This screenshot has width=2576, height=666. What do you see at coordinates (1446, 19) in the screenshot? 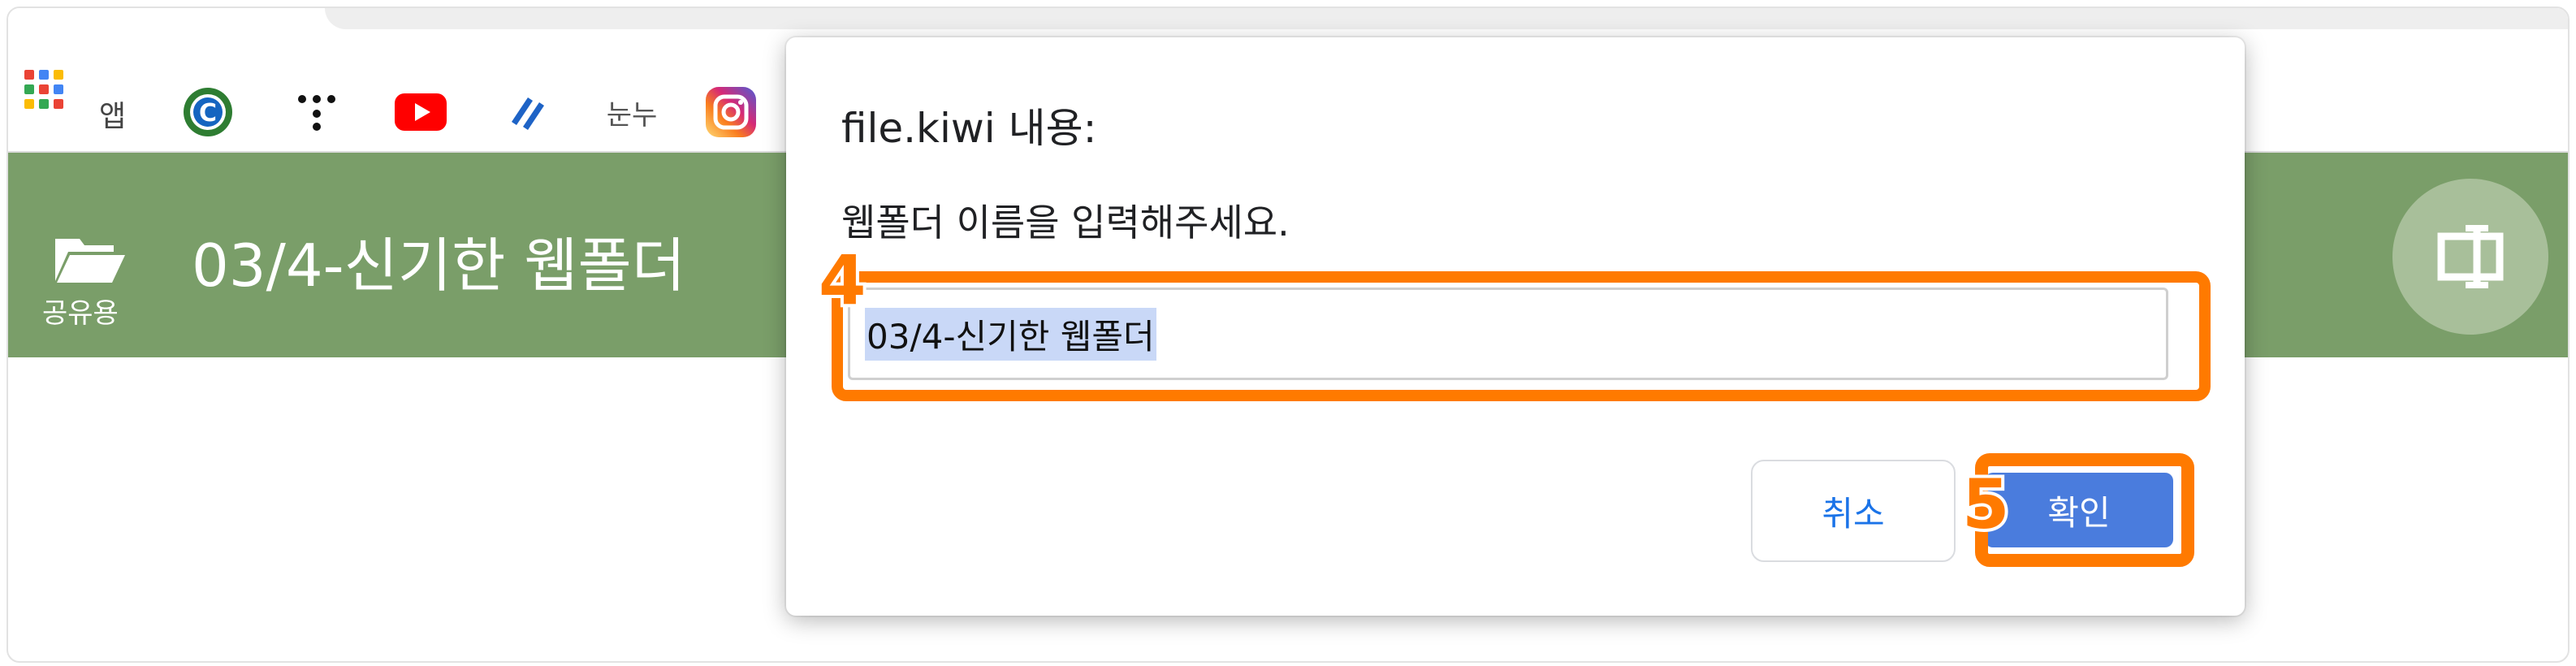
I see `active-tab-edge` at bounding box center [1446, 19].